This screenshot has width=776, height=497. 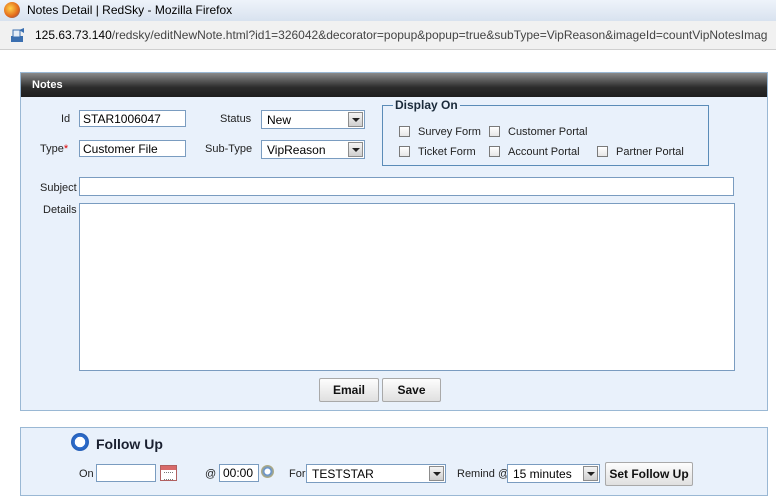 I want to click on subtype-select: VipReason, so click(x=313, y=149).